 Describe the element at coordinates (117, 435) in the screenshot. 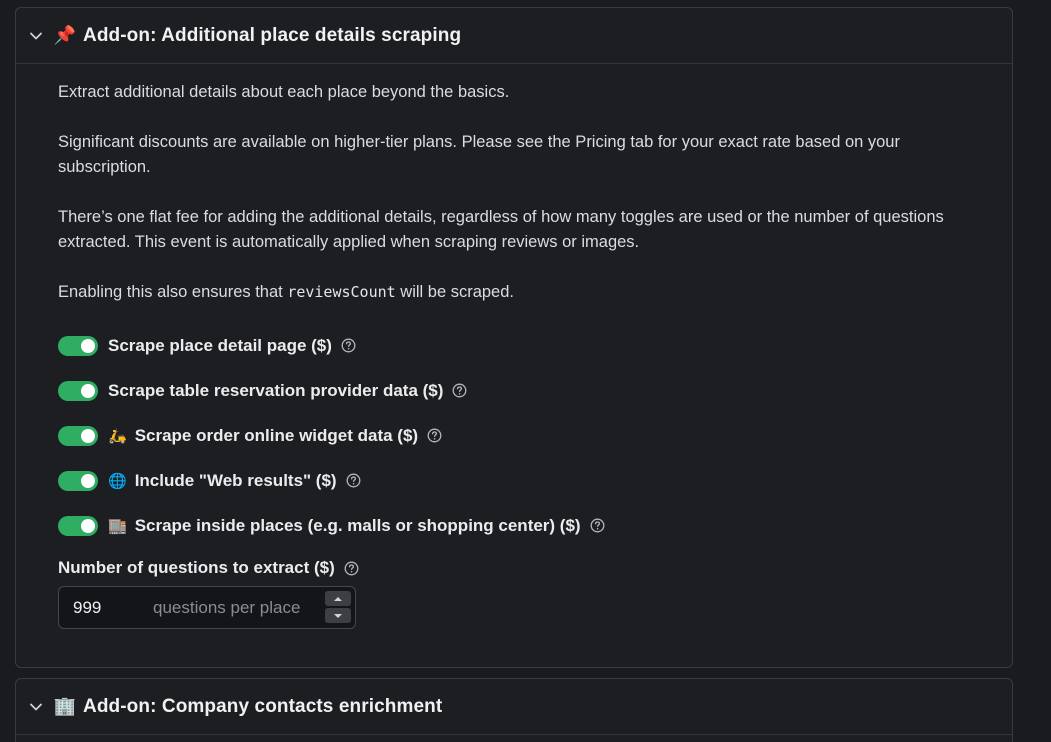

I see `scooter-icon: 🛵` at that location.